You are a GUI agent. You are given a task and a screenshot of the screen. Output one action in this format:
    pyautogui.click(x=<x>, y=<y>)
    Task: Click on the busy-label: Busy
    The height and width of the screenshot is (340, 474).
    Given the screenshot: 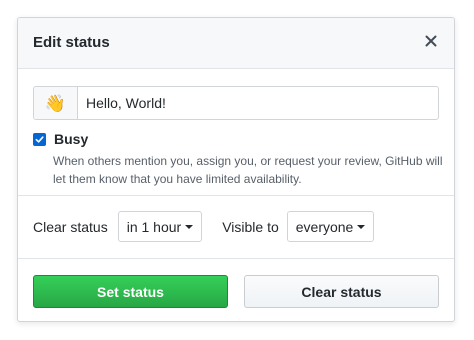 What is the action you would take?
    pyautogui.click(x=71, y=139)
    